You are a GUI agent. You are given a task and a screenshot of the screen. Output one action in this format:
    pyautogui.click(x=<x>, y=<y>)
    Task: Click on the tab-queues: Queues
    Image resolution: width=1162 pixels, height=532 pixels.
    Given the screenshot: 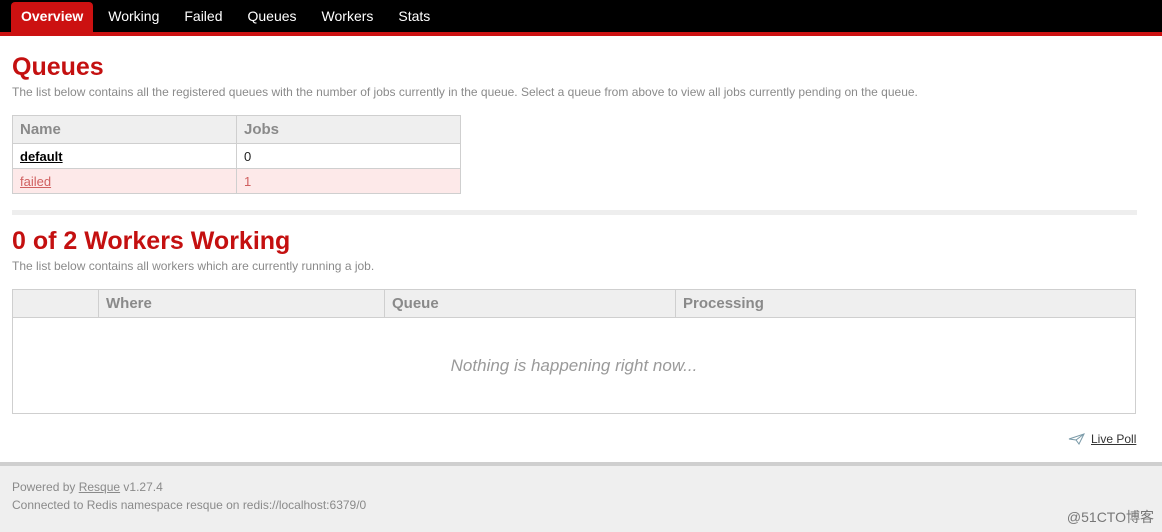 What is the action you would take?
    pyautogui.click(x=272, y=17)
    